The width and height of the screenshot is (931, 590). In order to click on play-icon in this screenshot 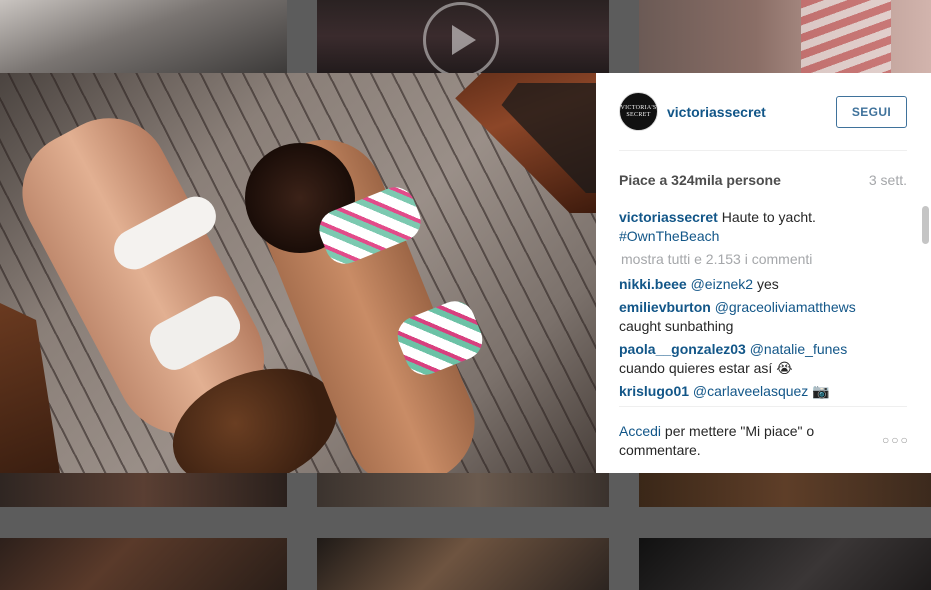, I will do `click(461, 37)`.